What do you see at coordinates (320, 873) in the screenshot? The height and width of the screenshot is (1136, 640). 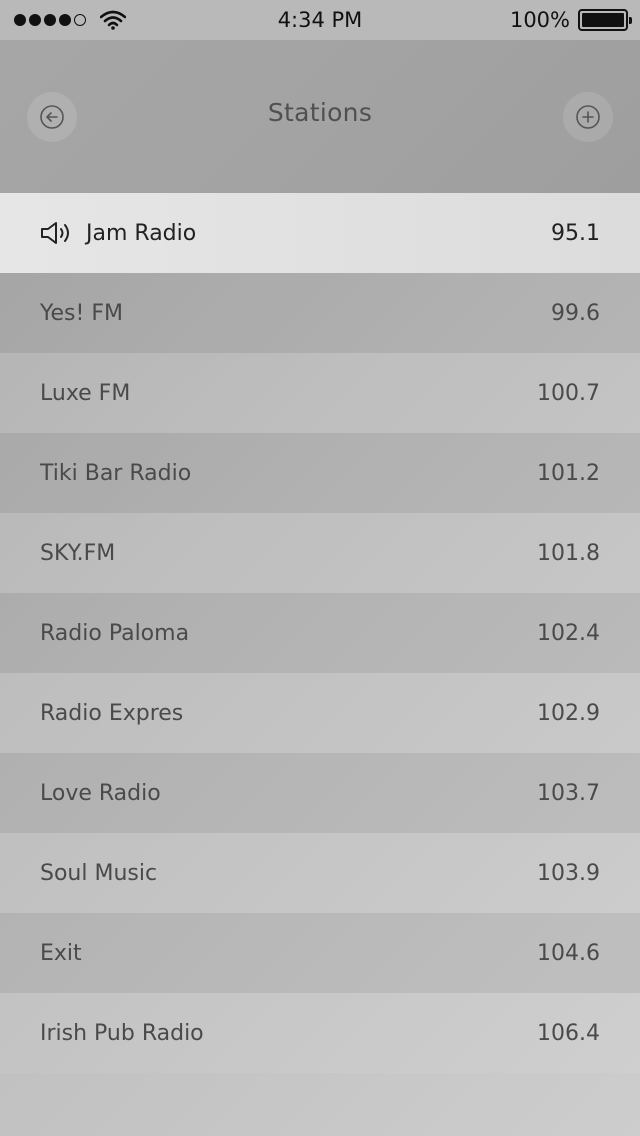 I see `station-row: Soul Music 103.9` at bounding box center [320, 873].